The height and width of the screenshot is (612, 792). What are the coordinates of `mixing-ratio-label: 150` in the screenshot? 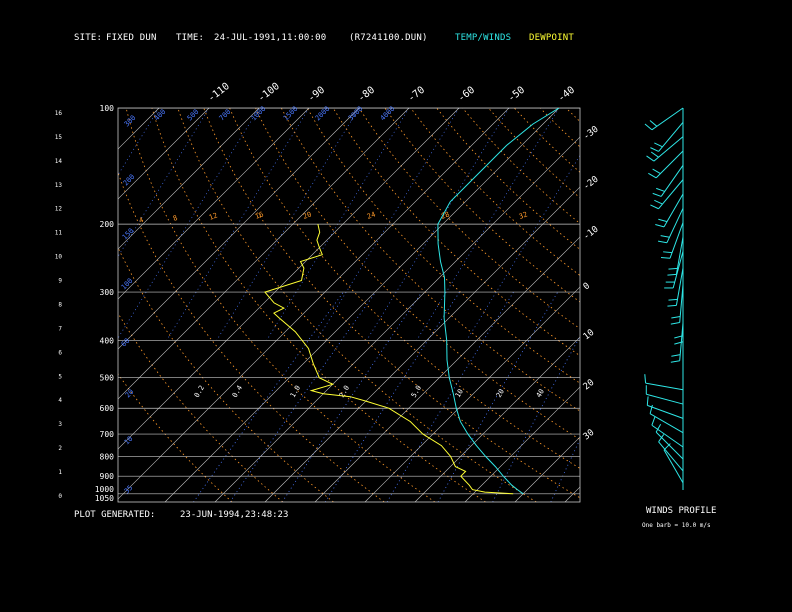 It's located at (128, 234).